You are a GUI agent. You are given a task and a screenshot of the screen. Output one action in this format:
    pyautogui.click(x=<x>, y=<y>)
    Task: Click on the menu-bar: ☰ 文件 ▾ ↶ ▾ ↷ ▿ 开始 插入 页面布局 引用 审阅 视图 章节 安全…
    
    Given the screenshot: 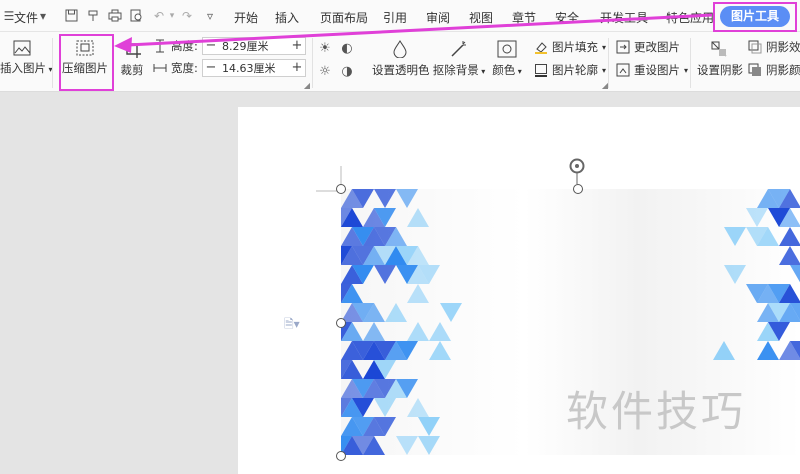 What is the action you would take?
    pyautogui.click(x=400, y=16)
    